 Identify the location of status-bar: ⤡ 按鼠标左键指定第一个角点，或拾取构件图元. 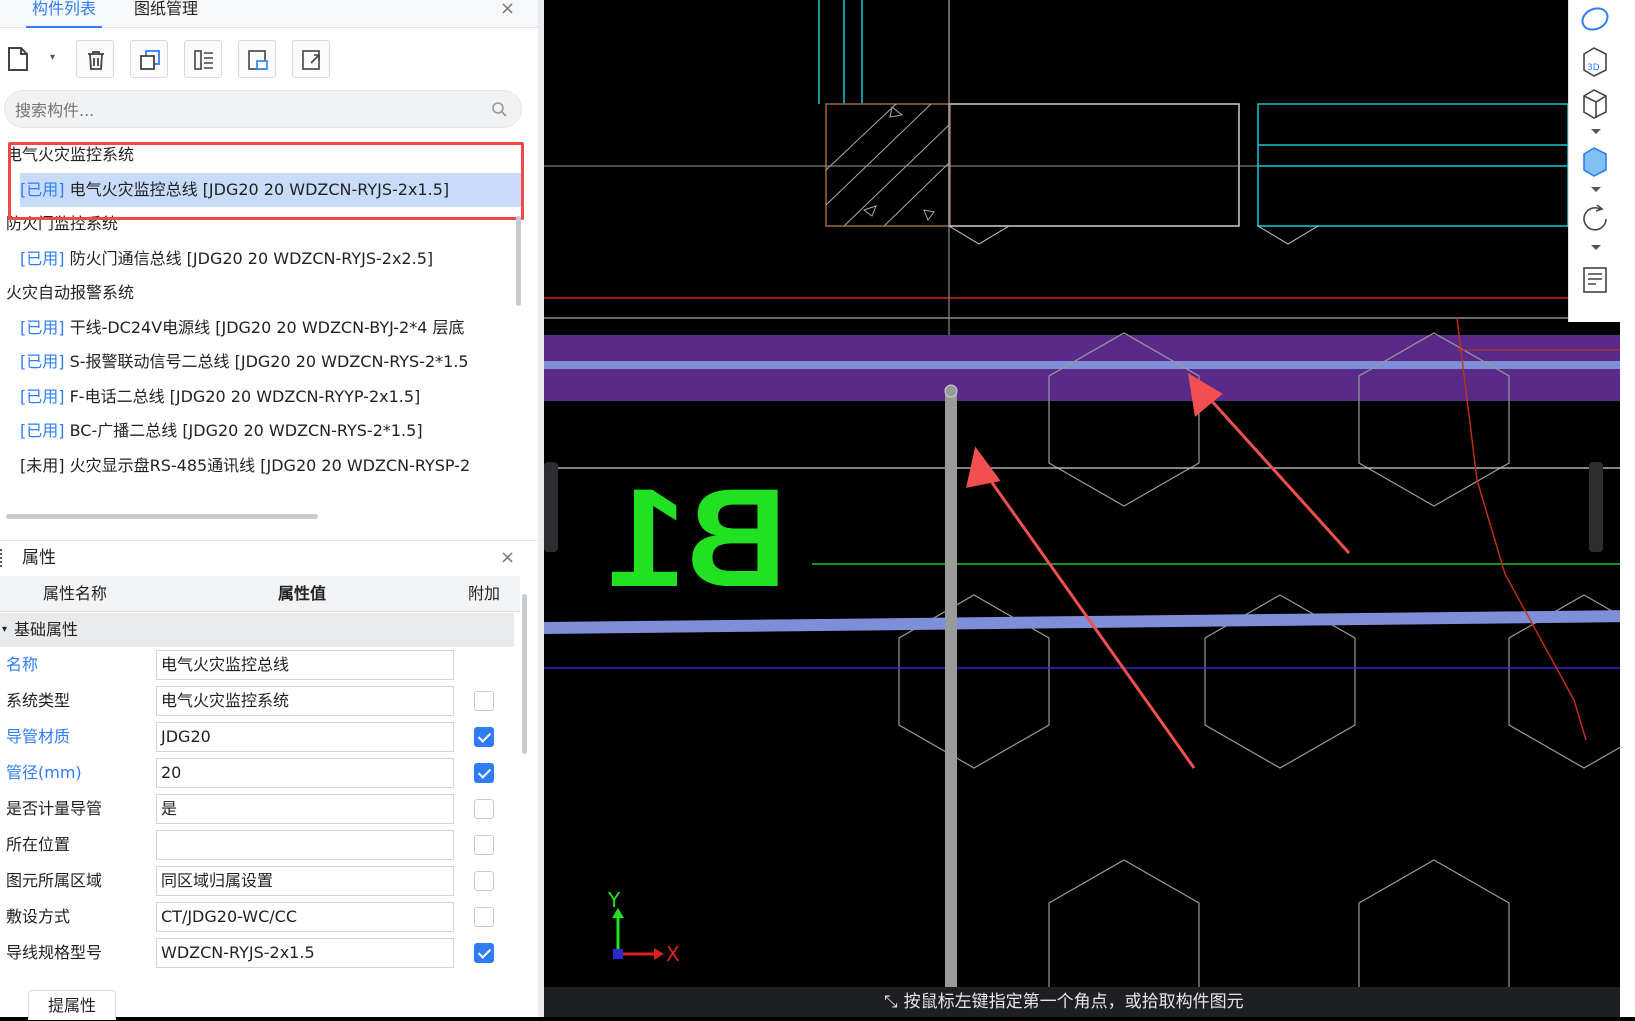
(1082, 1002).